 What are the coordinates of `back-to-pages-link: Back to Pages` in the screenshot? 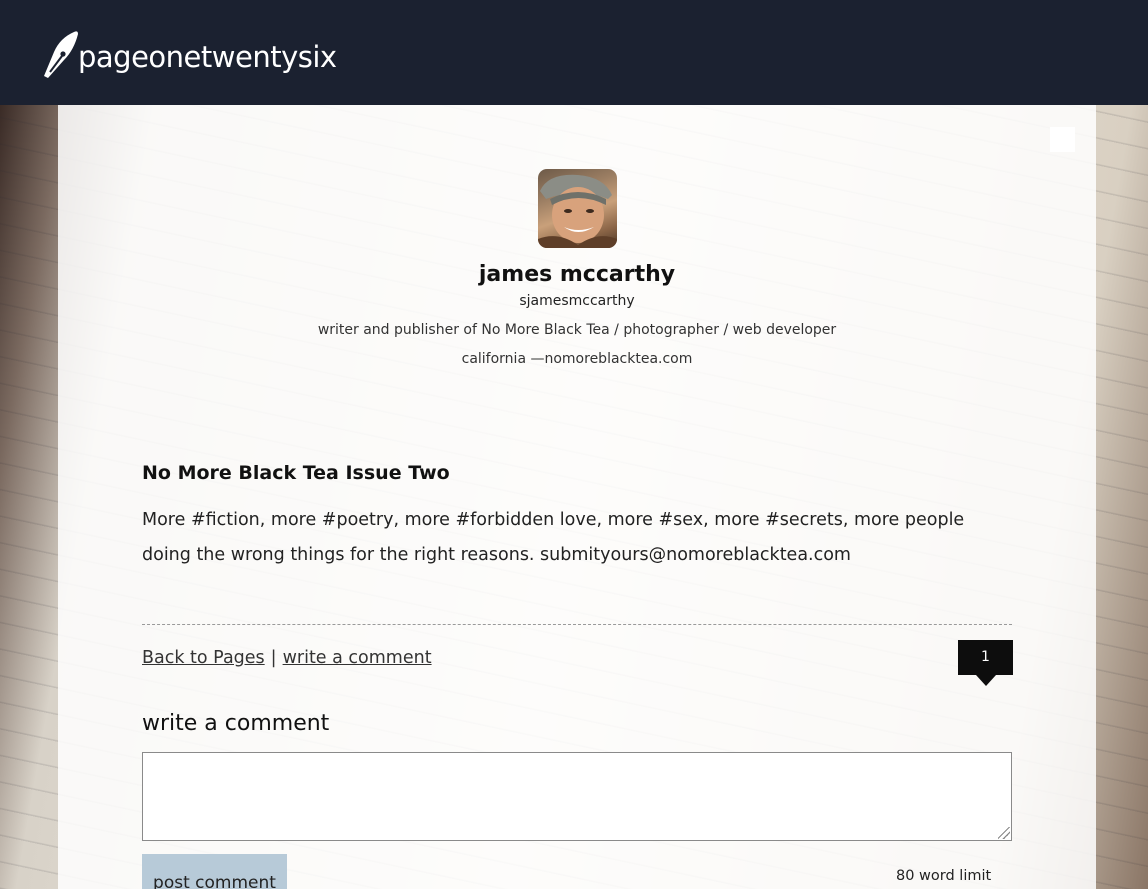 It's located at (203, 658).